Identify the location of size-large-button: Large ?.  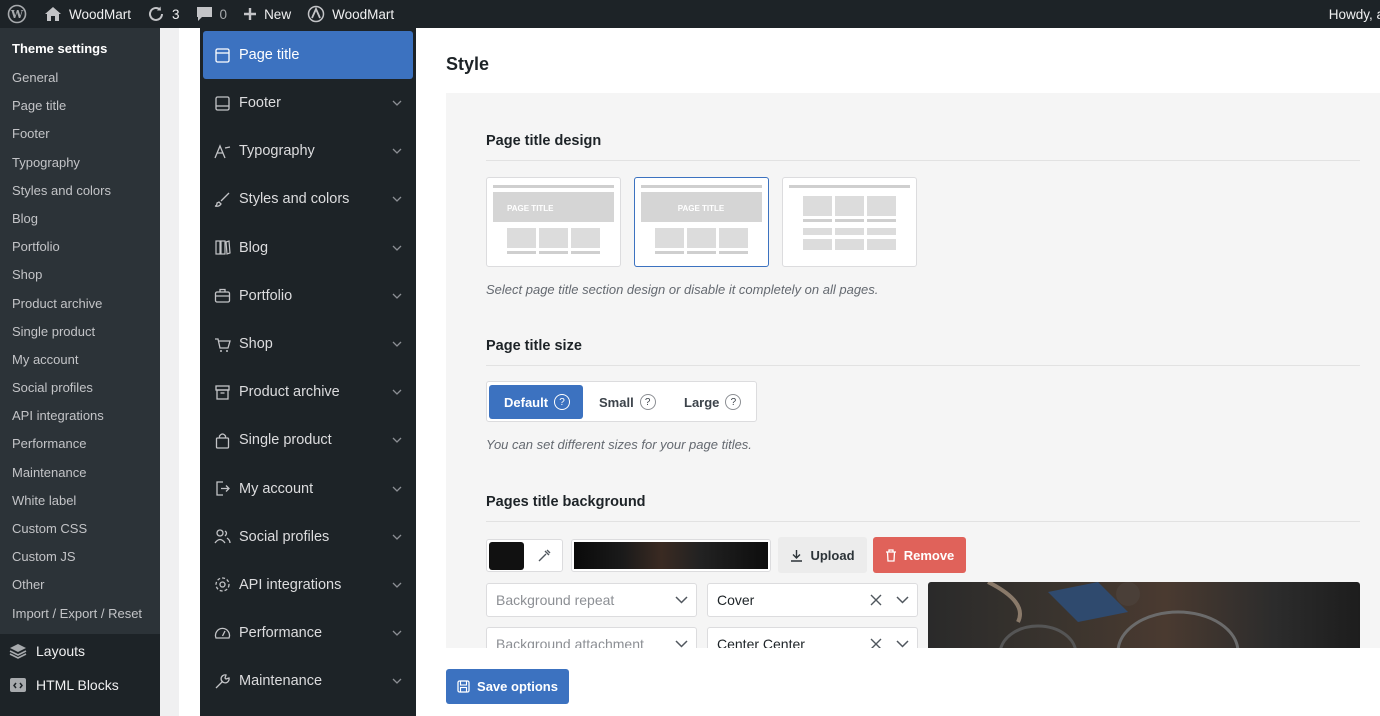
(719, 402).